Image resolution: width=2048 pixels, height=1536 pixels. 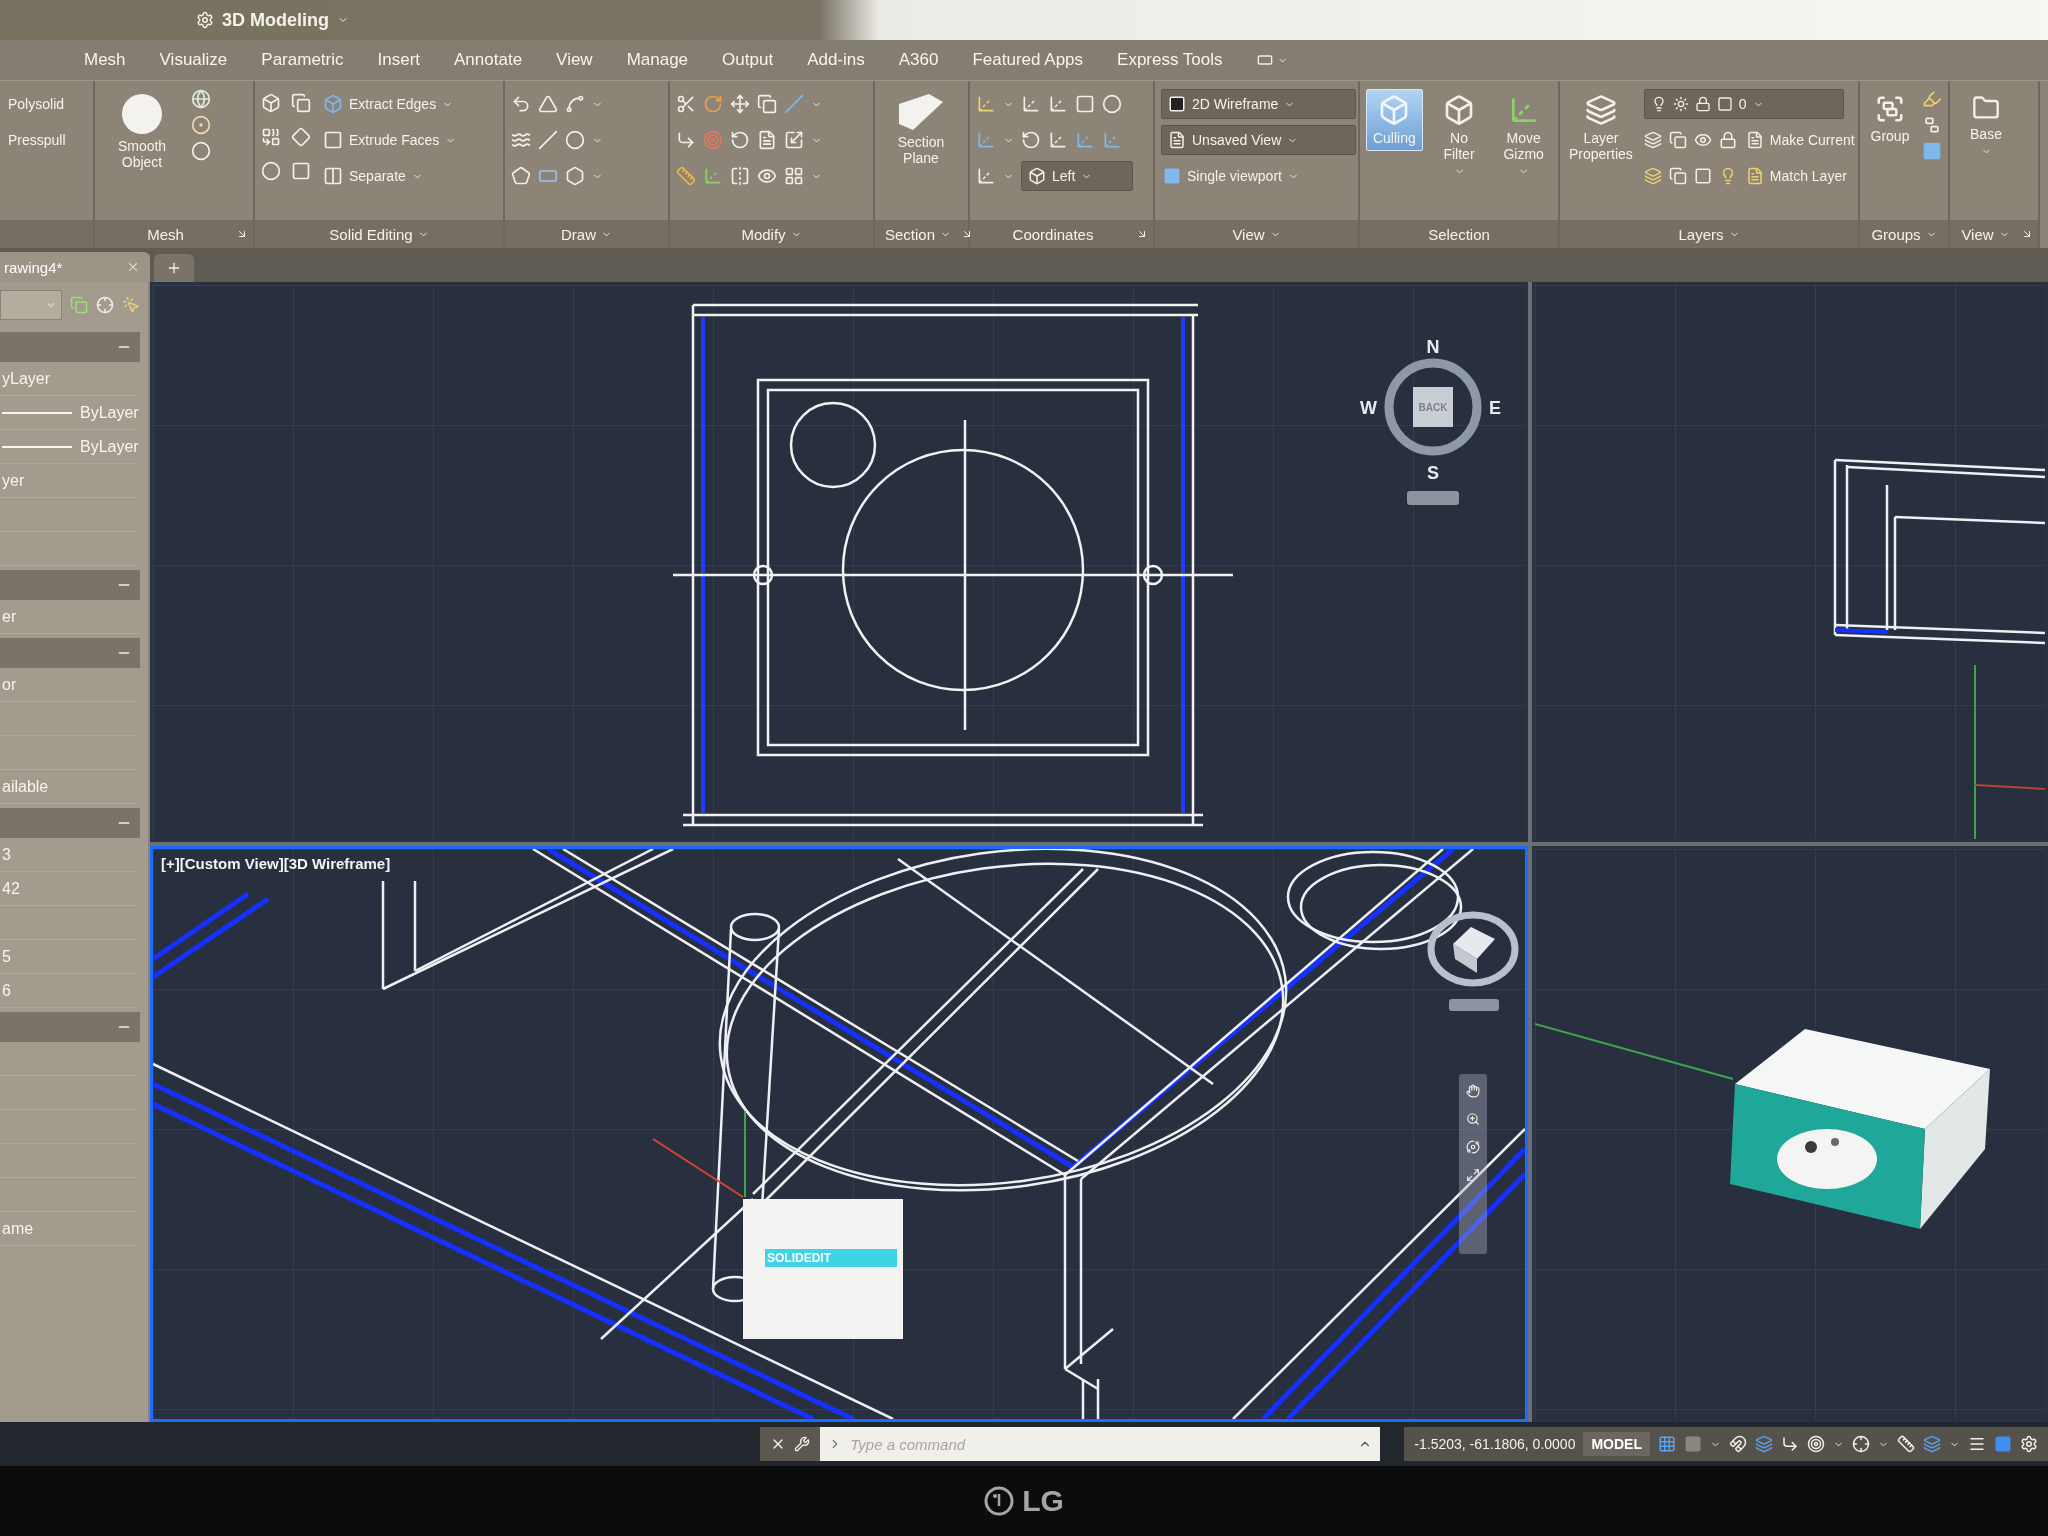 What do you see at coordinates (105, 60) in the screenshot?
I see `ribbon-tab: Mesh` at bounding box center [105, 60].